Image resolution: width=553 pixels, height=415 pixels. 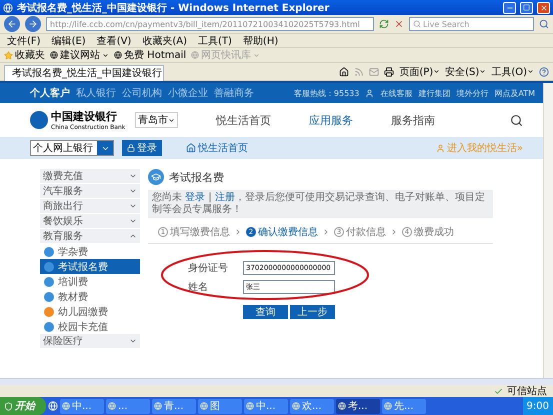 What do you see at coordinates (90, 221) in the screenshot?
I see `sidebar-category: 餐饮娱乐` at bounding box center [90, 221].